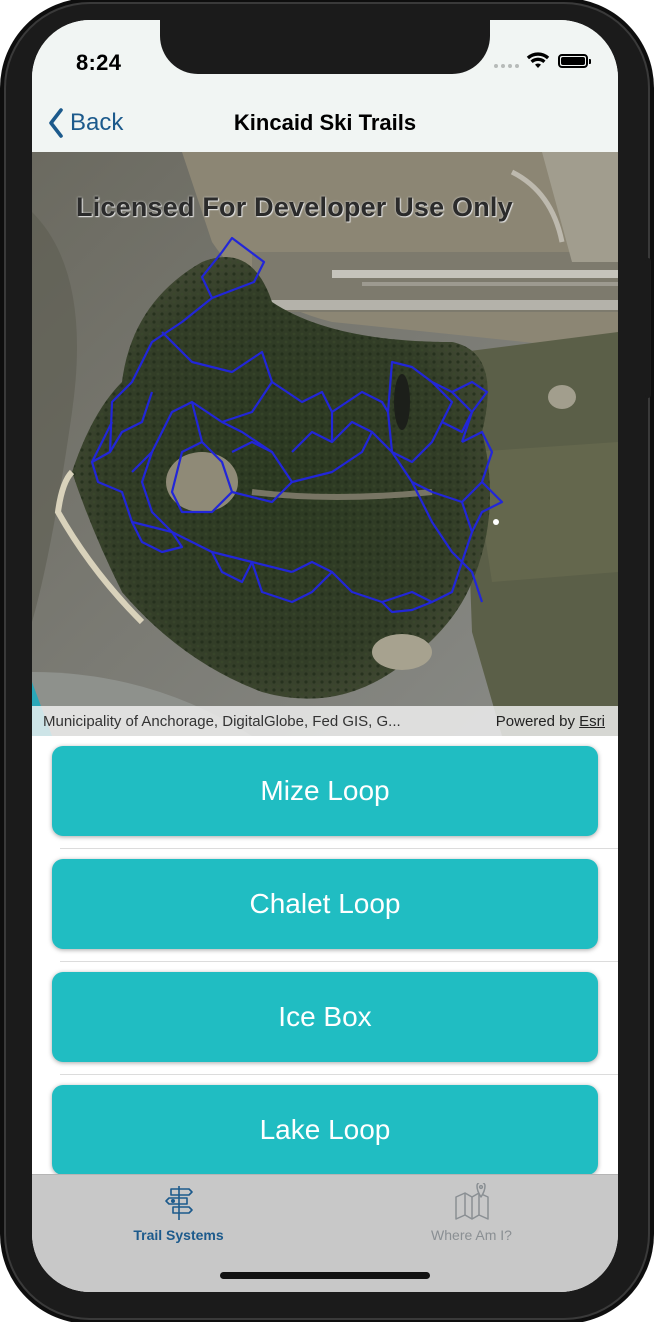  I want to click on list-item: Ice Box, so click(325, 1018).